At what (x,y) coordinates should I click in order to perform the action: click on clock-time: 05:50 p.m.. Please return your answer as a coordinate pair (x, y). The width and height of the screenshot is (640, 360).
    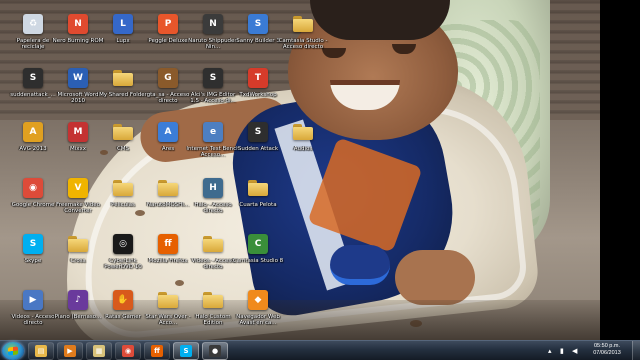
    Looking at the image, I should click on (607, 346).